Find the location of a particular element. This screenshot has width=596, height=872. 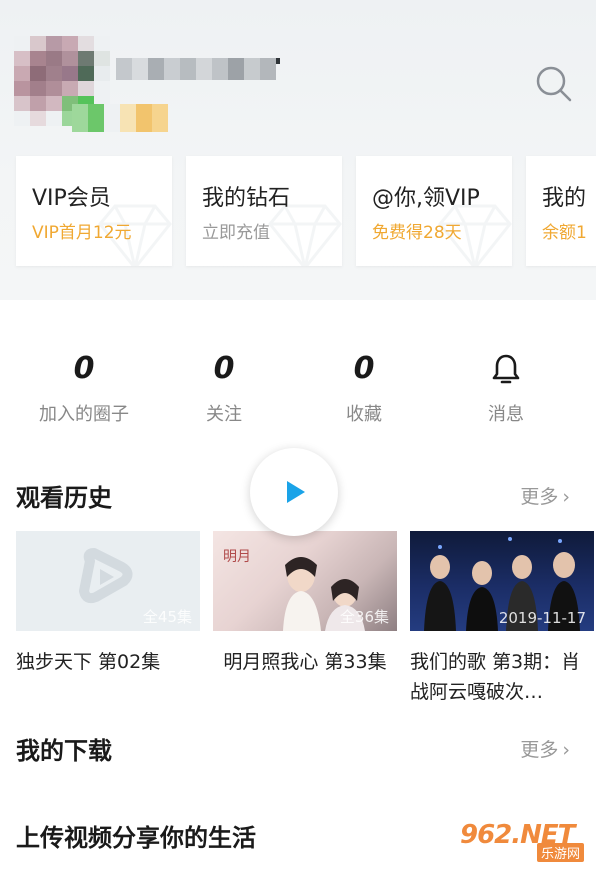

thumbnail: 2019-11-17 is located at coordinates (502, 581).